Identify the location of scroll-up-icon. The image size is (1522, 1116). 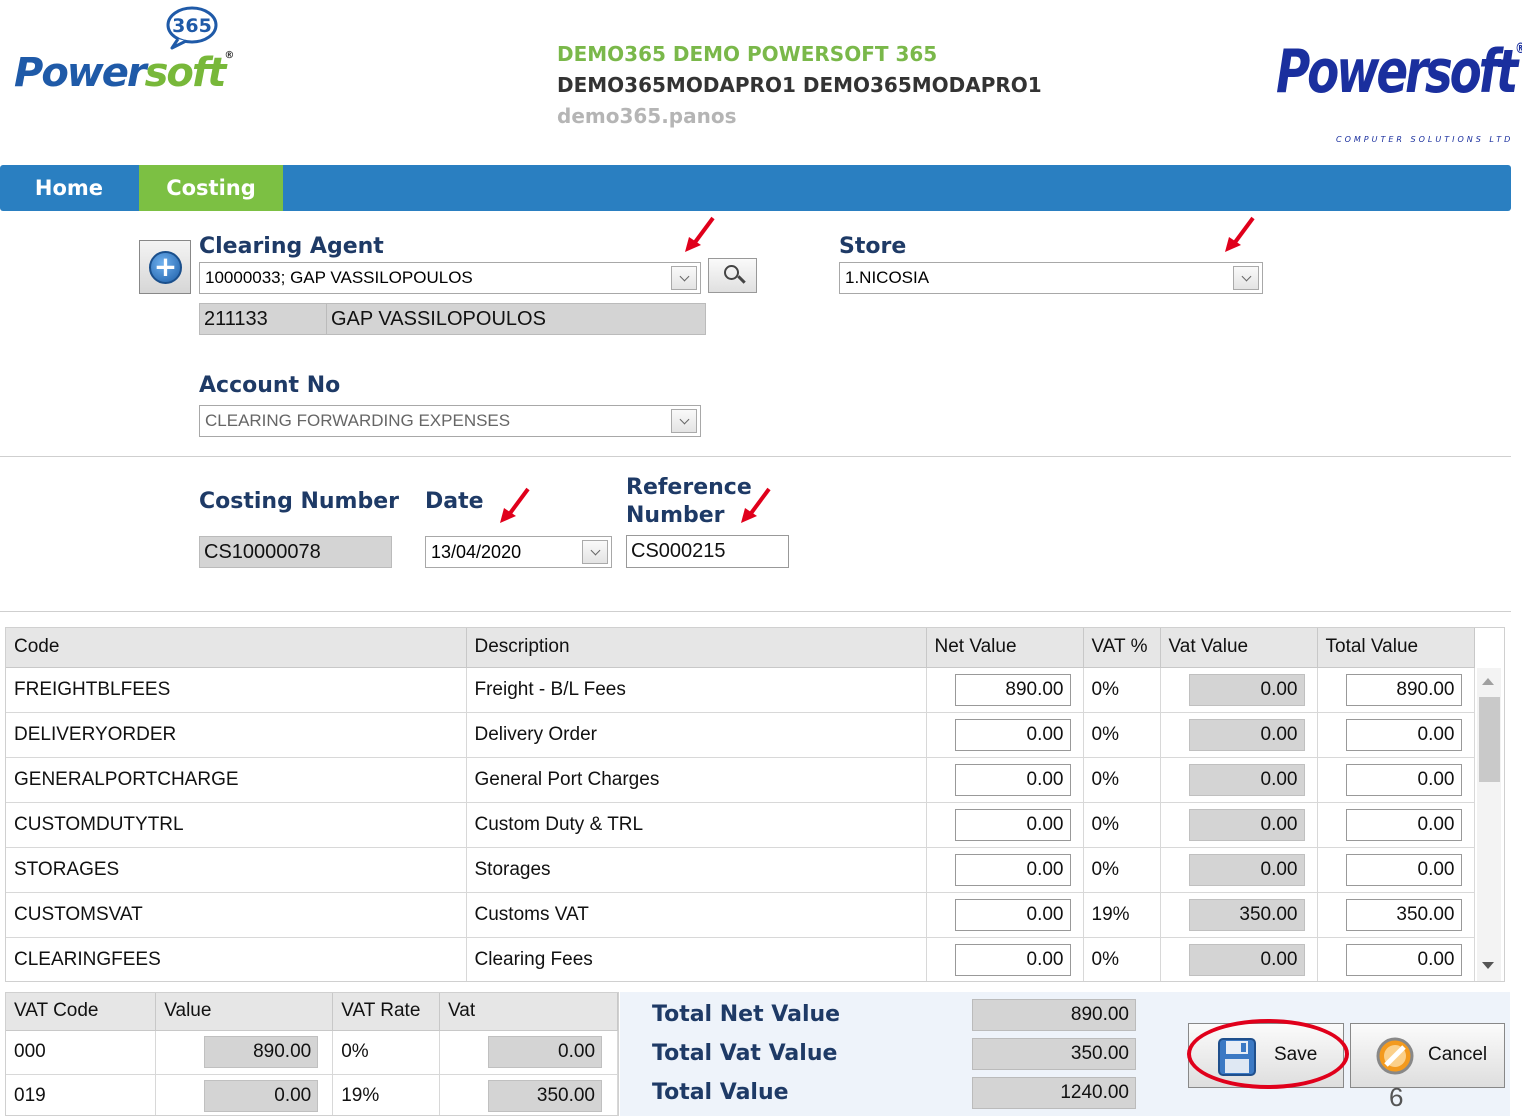
(1488, 681).